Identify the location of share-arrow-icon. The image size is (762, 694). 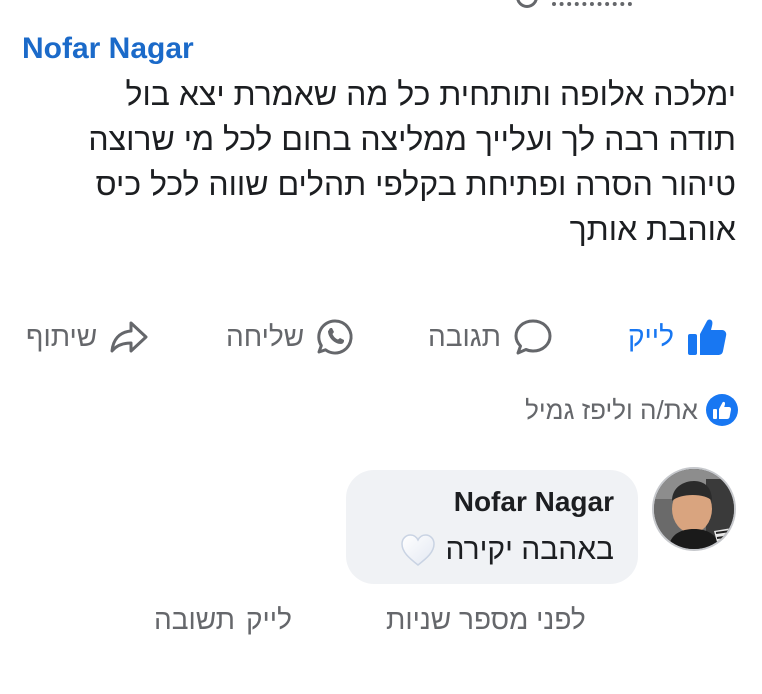
(129, 337).